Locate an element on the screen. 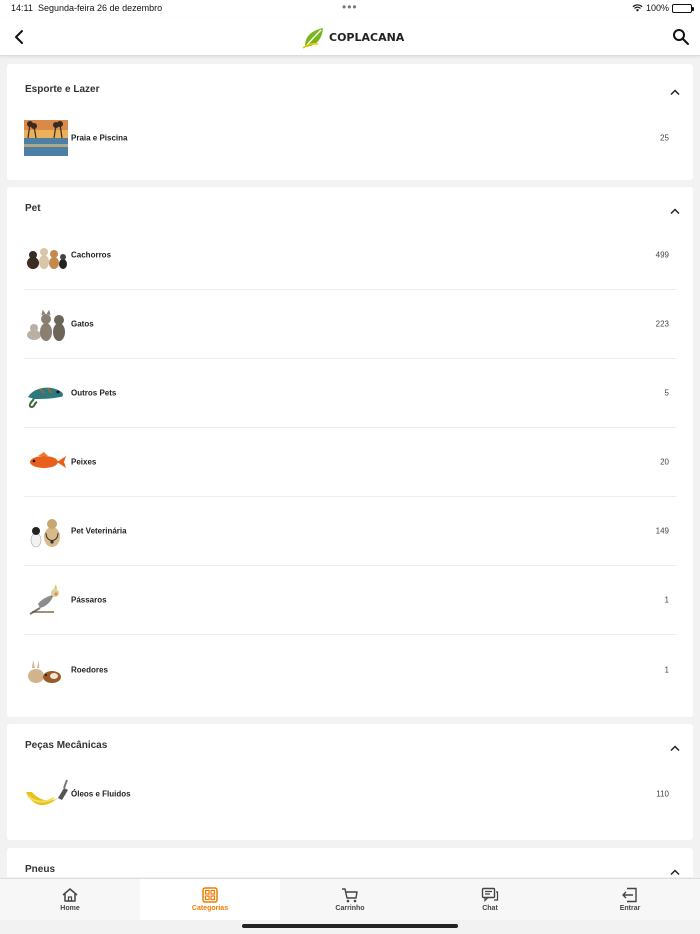 Image resolution: width=700 pixels, height=934 pixels. tab-label: Home is located at coordinates (70, 908).